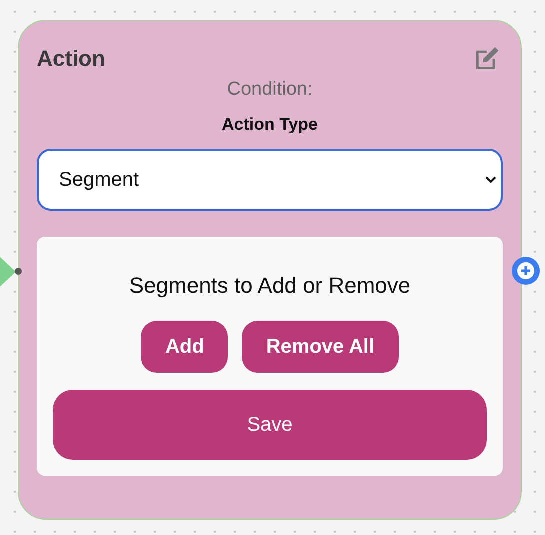 Image resolution: width=545 pixels, height=535 pixels. What do you see at coordinates (71, 59) in the screenshot?
I see `node-title: Action` at bounding box center [71, 59].